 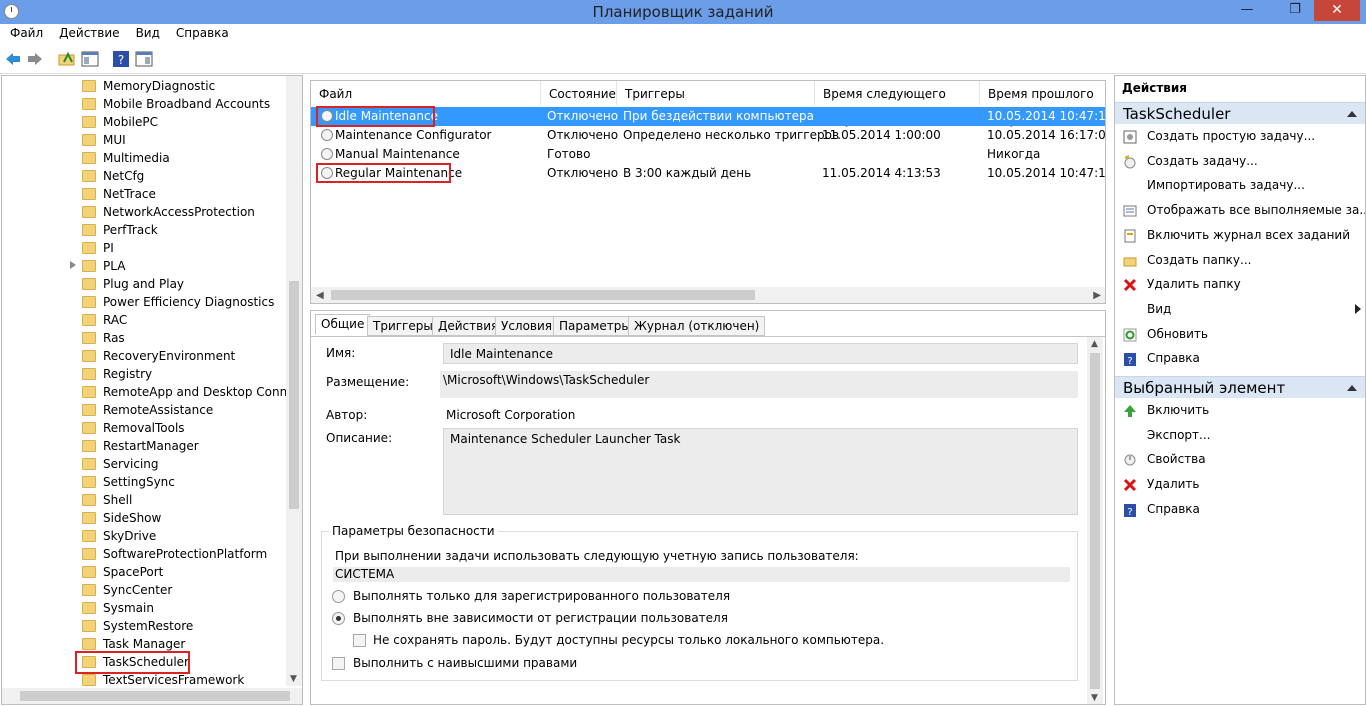 What do you see at coordinates (468, 326) in the screenshot?
I see `tab-actions: Действия` at bounding box center [468, 326].